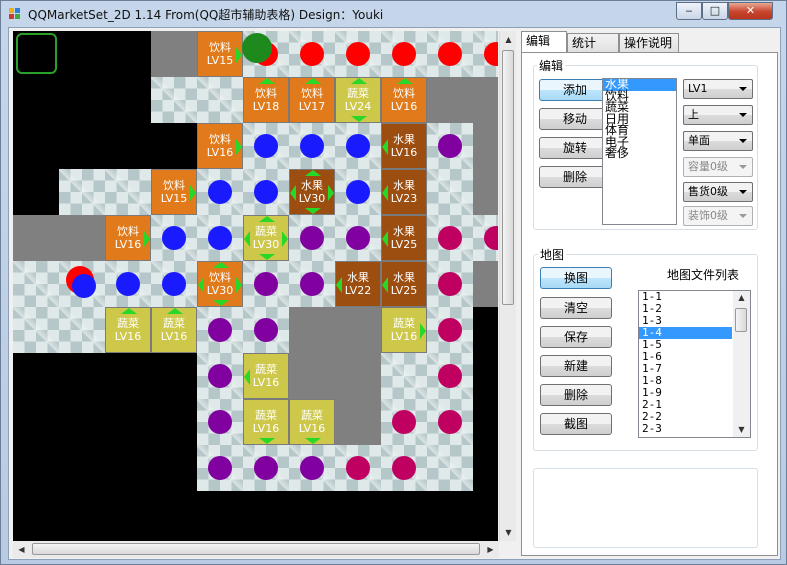  I want to click on category-item: 奢侈, so click(639, 153).